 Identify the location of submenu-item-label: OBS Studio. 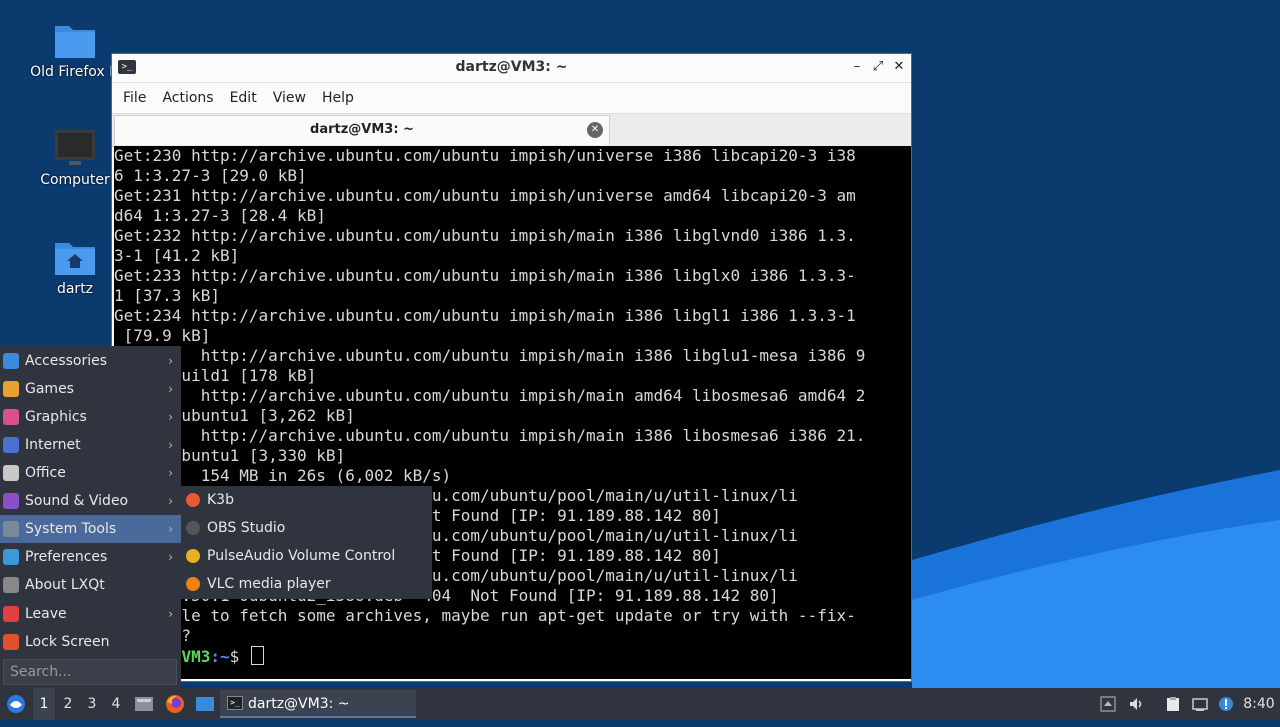
(246, 528).